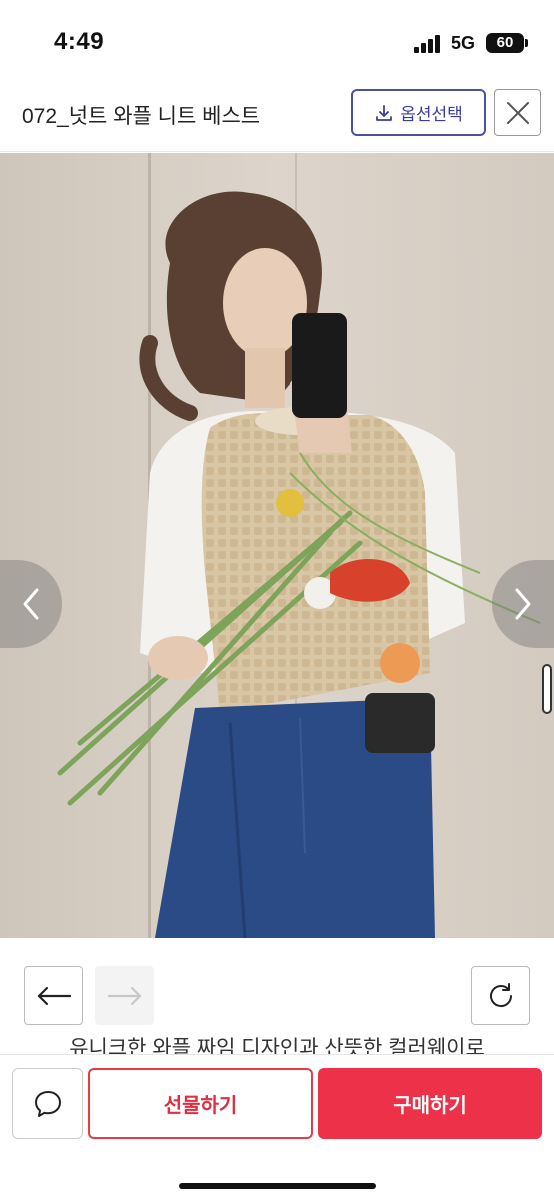 This screenshot has height=1200, width=554. I want to click on product-title: 072_넛트 와플 니트 베스트, so click(141, 116).